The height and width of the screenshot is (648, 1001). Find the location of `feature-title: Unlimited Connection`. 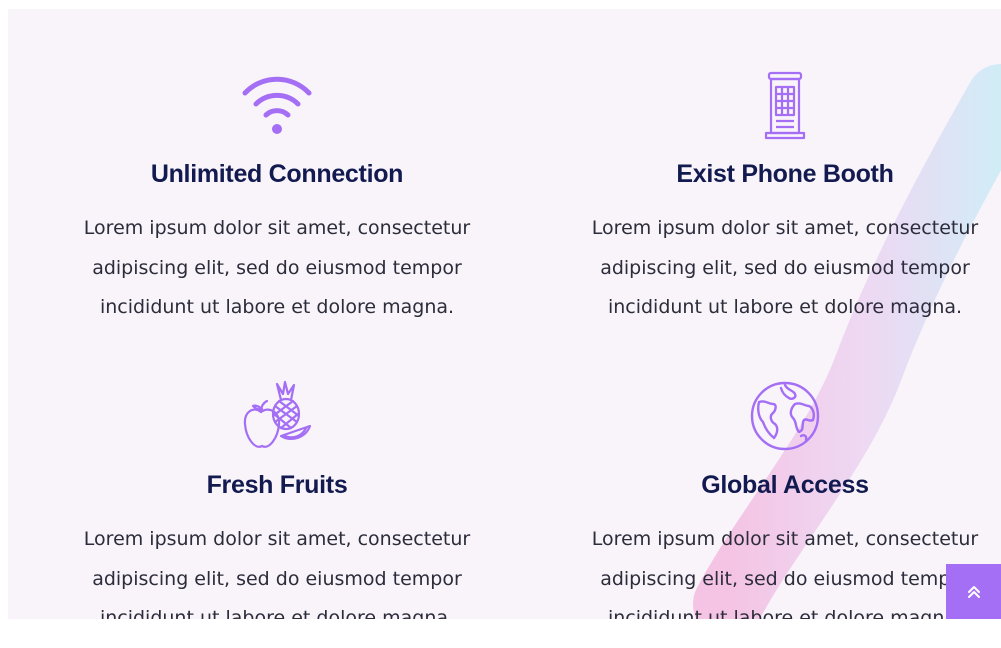

feature-title: Unlimited Connection is located at coordinates (277, 174).